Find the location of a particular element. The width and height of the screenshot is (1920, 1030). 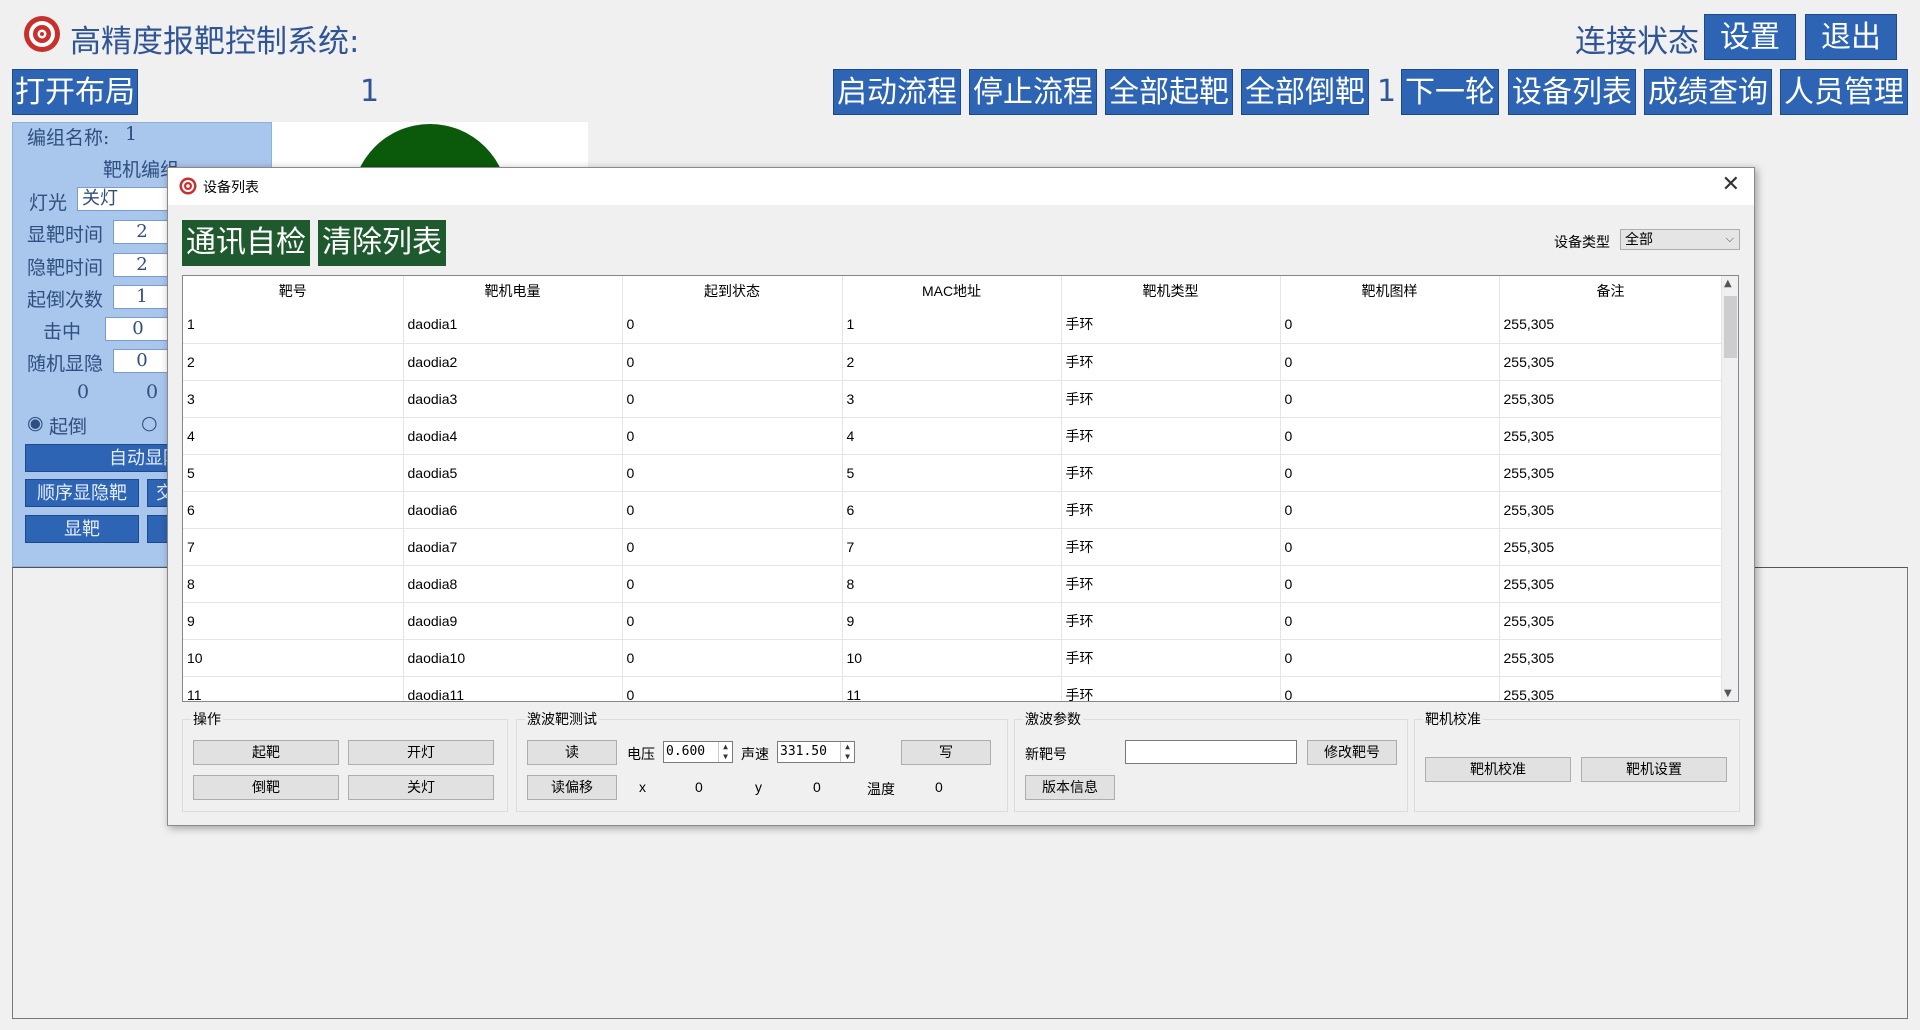

next-round-button: 下一轮 is located at coordinates (1450, 92).